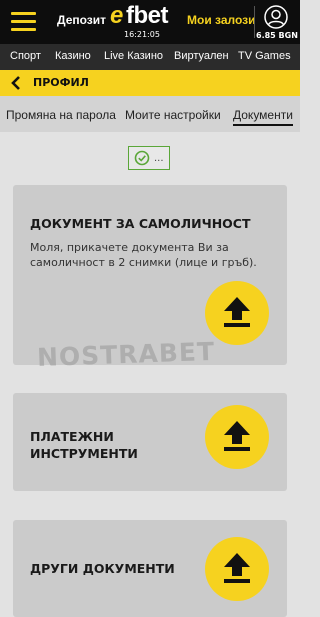  What do you see at coordinates (72, 436) in the screenshot?
I see `payment-instruments-title-line1: ПЛАТЕЖНИ` at bounding box center [72, 436].